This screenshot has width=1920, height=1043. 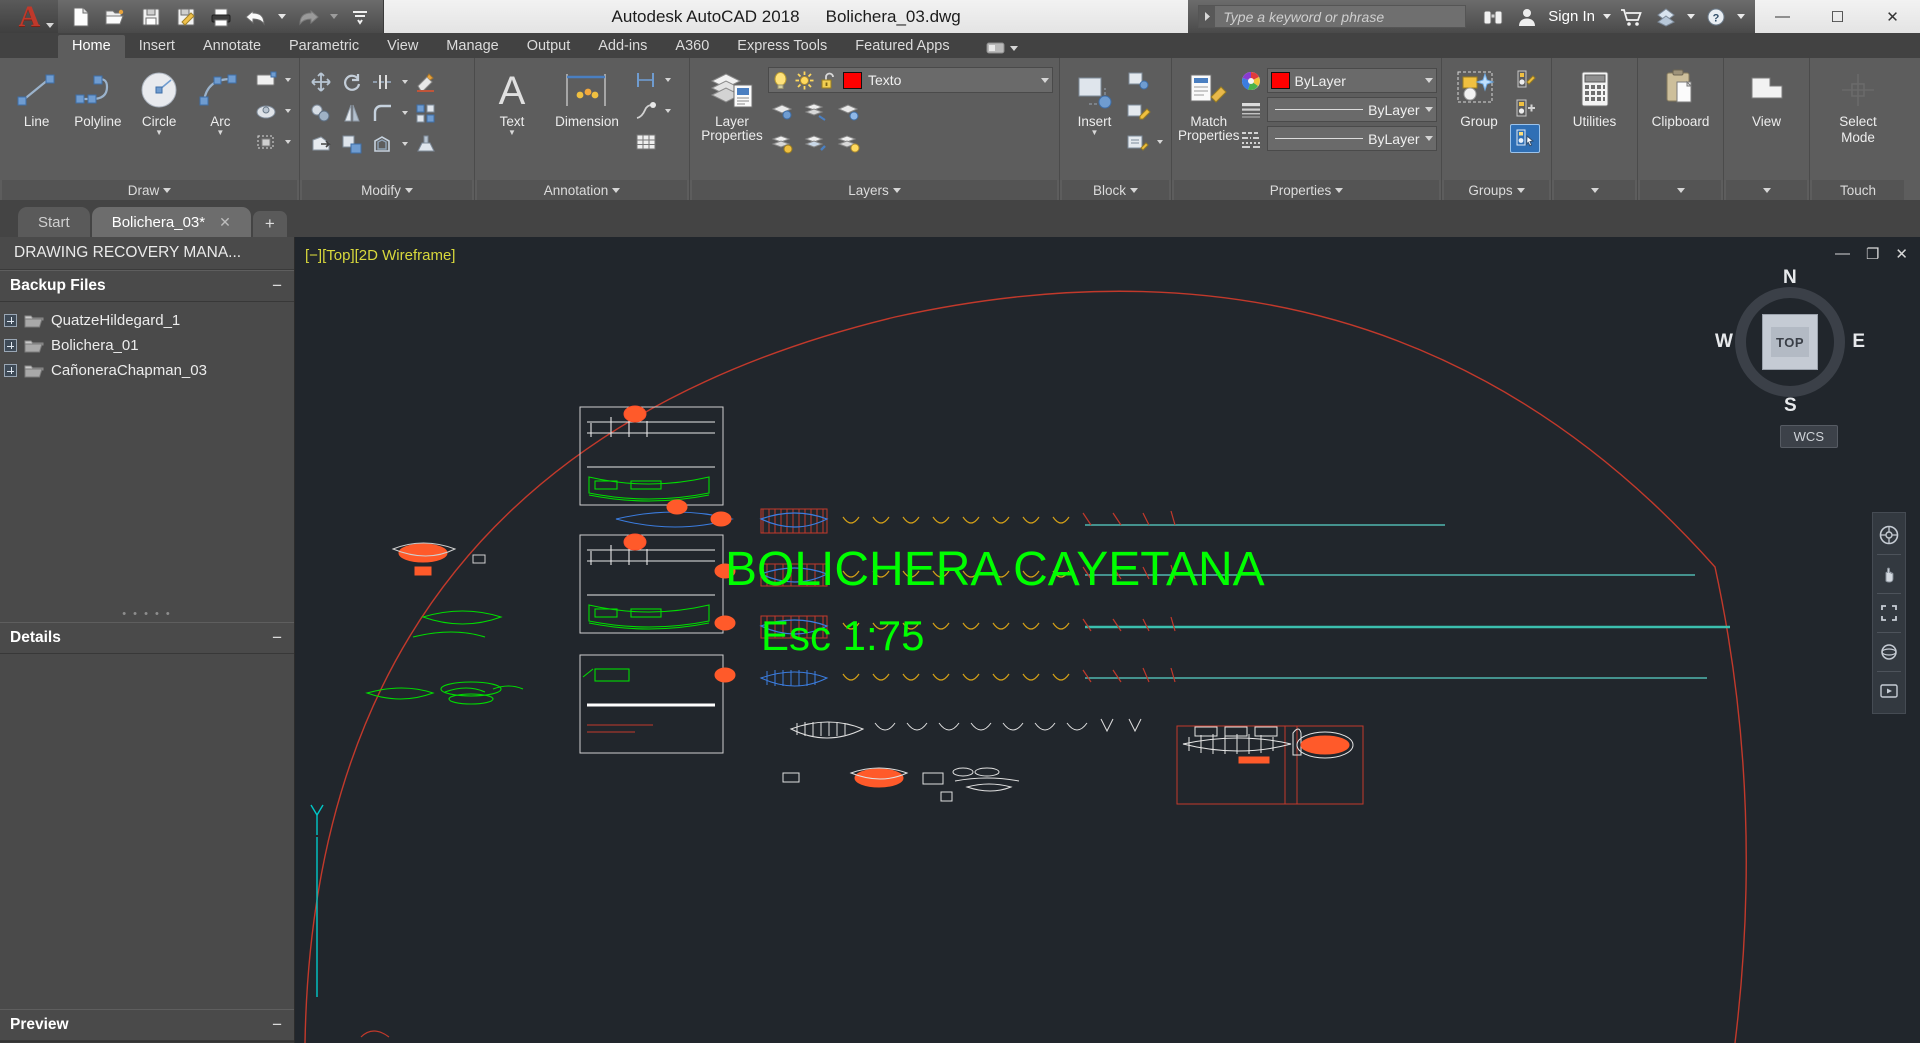 I want to click on panel-label-select-mode: Touch, so click(x=1858, y=190).